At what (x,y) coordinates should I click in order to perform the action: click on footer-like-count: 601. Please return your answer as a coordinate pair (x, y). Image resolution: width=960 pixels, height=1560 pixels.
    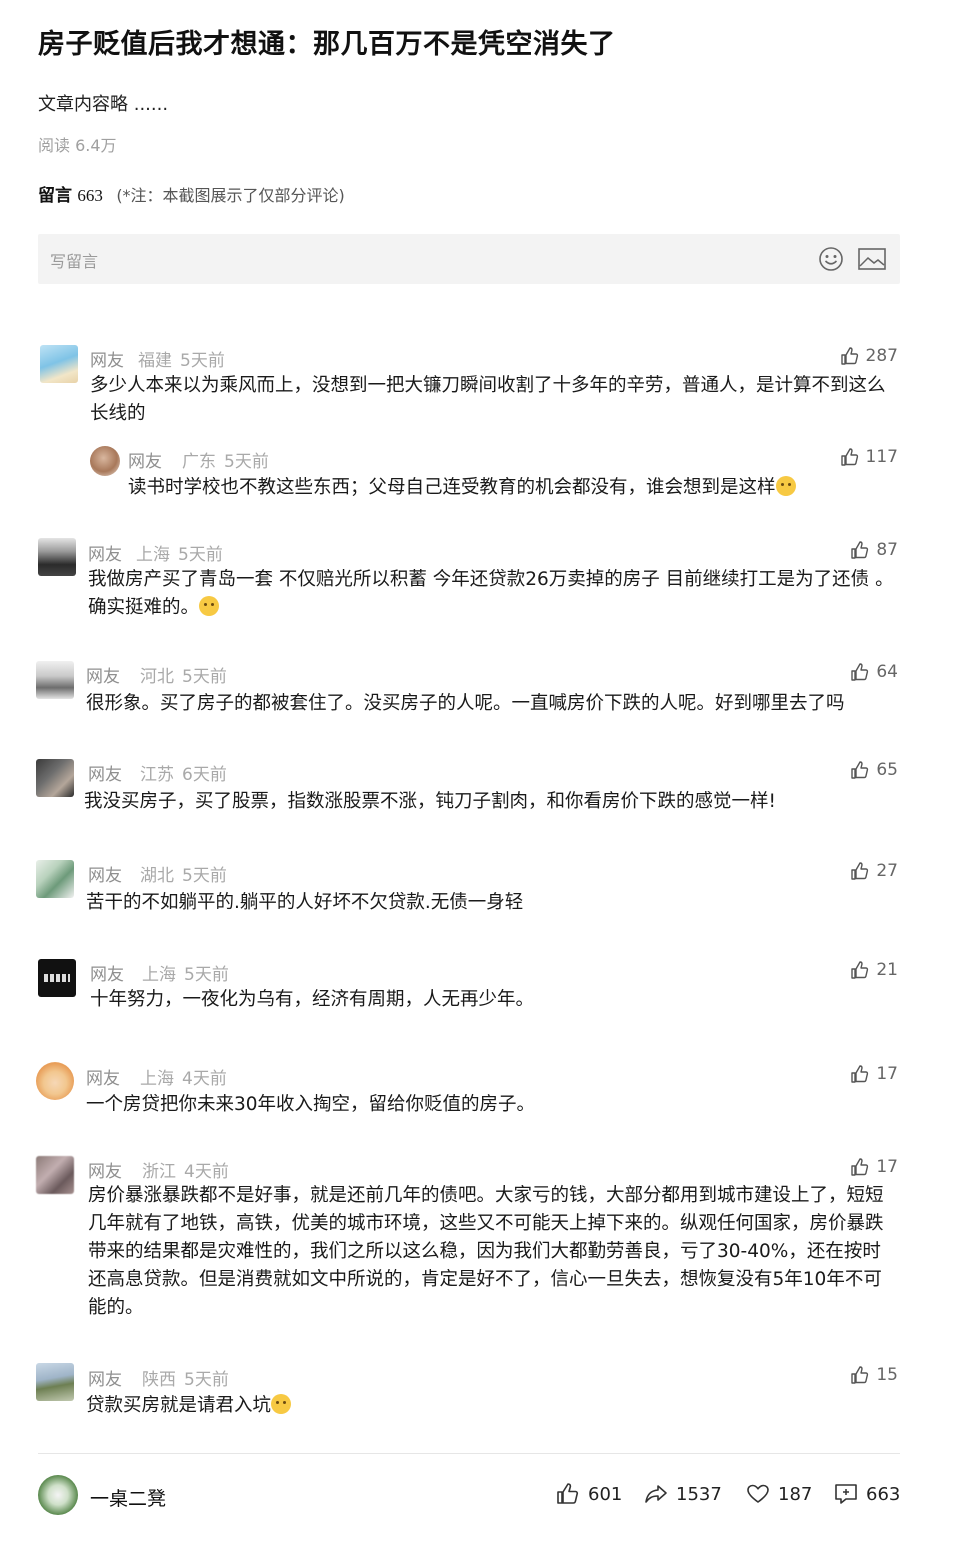
    Looking at the image, I should click on (605, 1494).